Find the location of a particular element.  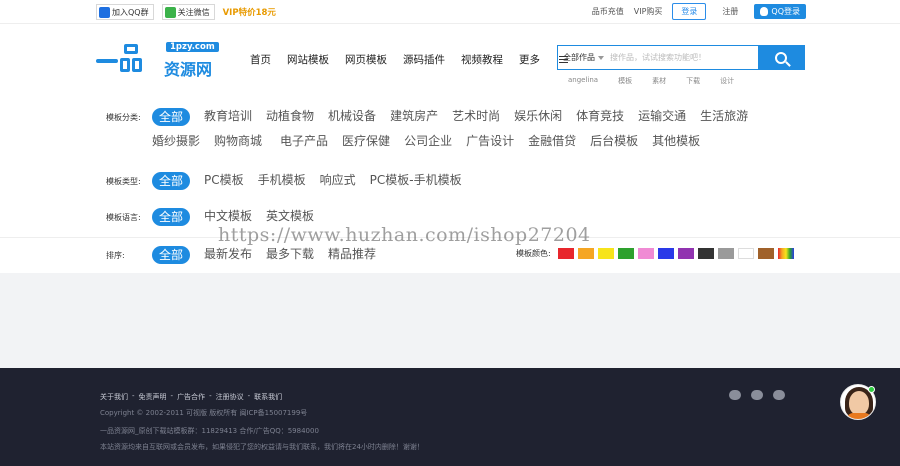

filter-option: 机械设备 is located at coordinates (352, 116).